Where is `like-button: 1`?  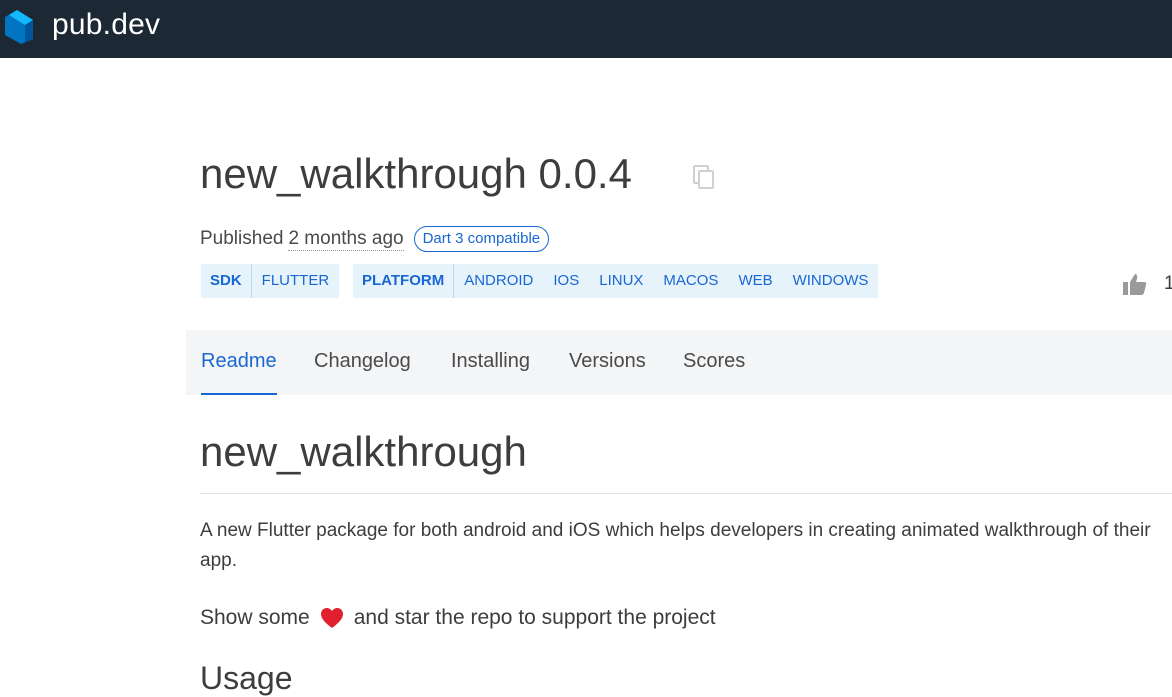 like-button: 1 is located at coordinates (1147, 284).